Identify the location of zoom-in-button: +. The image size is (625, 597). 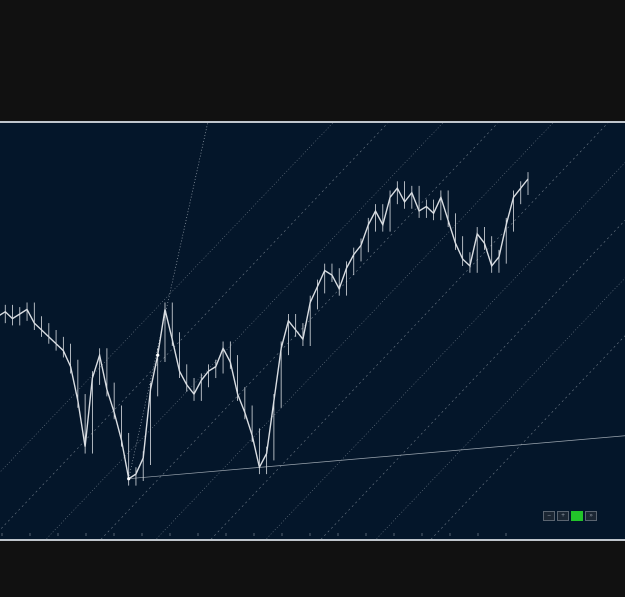
(563, 516).